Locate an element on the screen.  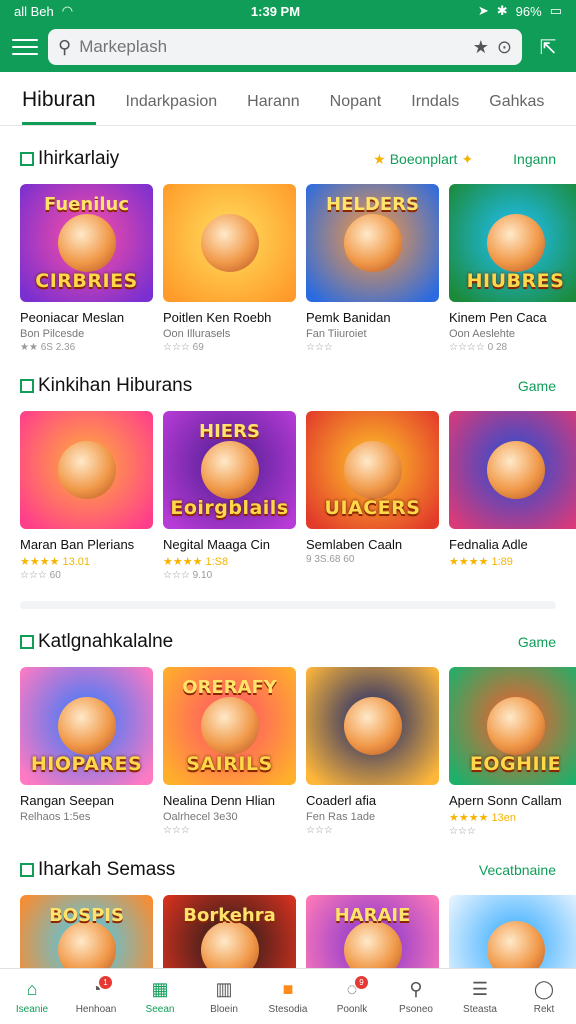
search-bar: ⚲ ★ ⊙ is located at coordinates (285, 47).